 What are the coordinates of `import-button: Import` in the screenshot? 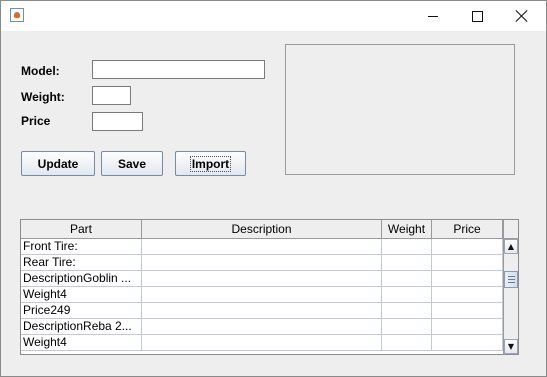 It's located at (210, 163).